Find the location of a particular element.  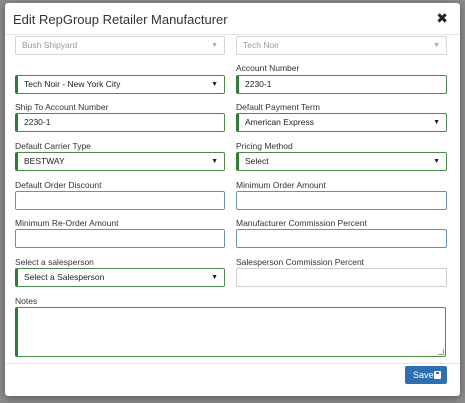

mfr-commission-label: Manufacturer Commission Percent is located at coordinates (301, 223).